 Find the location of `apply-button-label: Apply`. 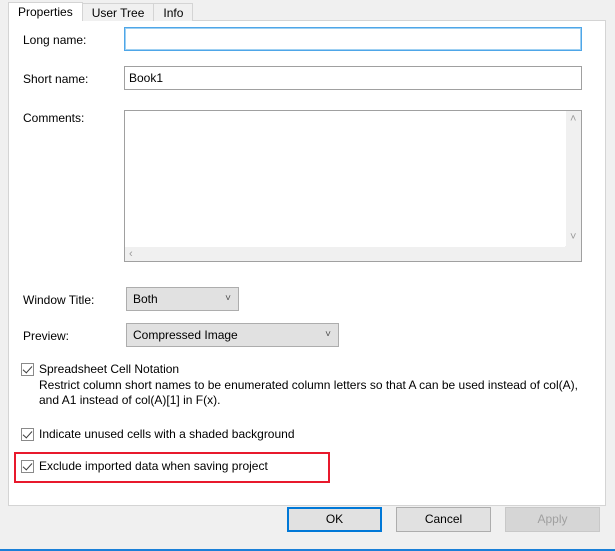

apply-button-label: Apply is located at coordinates (552, 519).